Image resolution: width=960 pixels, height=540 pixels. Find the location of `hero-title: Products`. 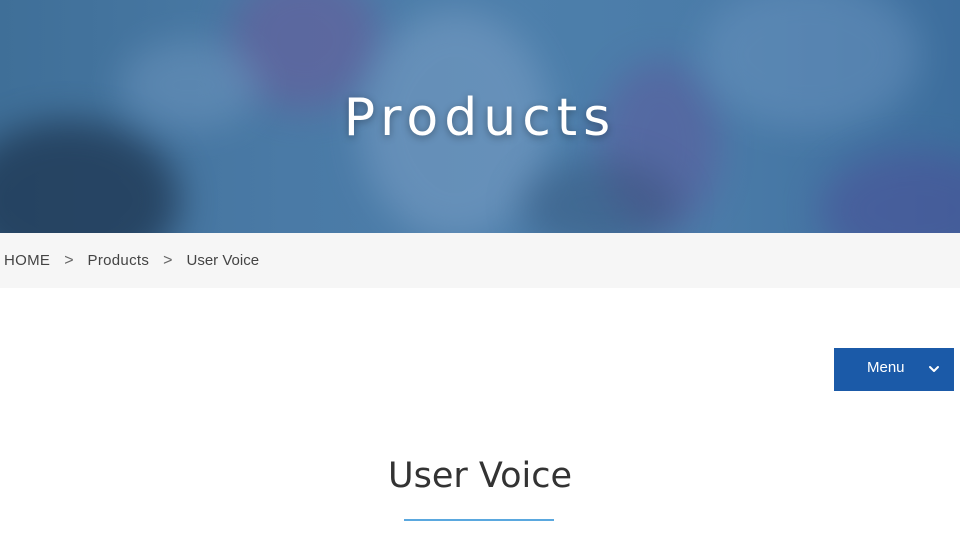

hero-title: Products is located at coordinates (480, 118).